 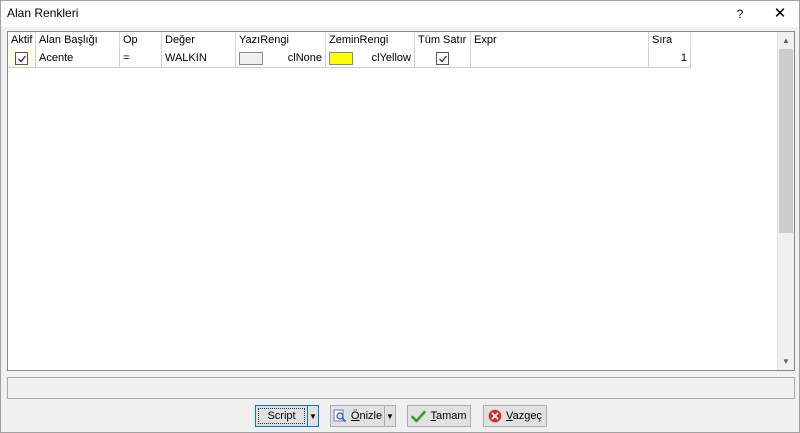 I want to click on window-title: Alan Renkleri, so click(x=43, y=13).